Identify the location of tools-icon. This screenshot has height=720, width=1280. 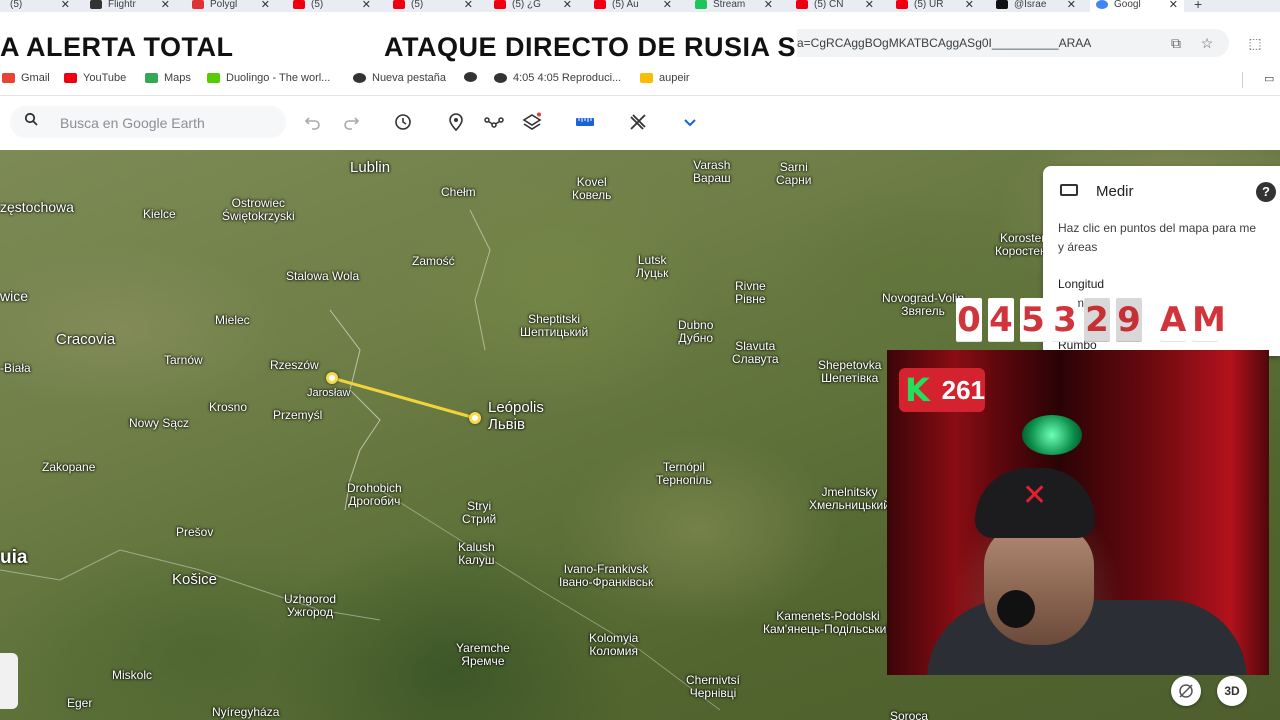
(638, 122).